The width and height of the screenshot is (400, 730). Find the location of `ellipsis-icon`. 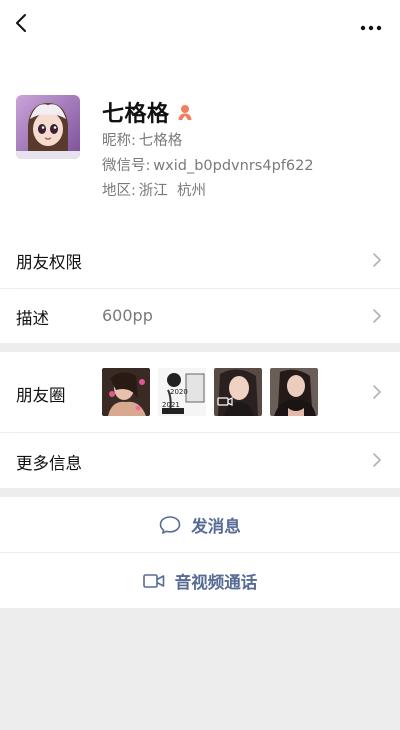

ellipsis-icon is located at coordinates (371, 28).